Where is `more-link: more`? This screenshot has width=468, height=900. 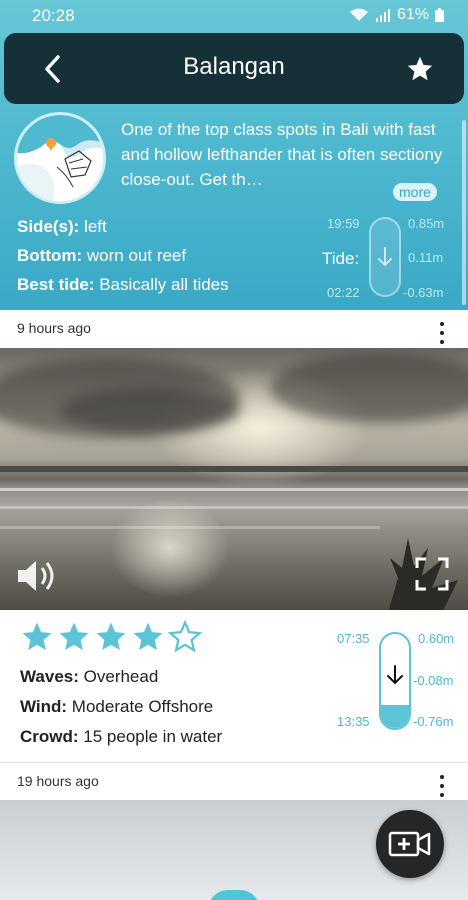
more-link: more is located at coordinates (415, 192).